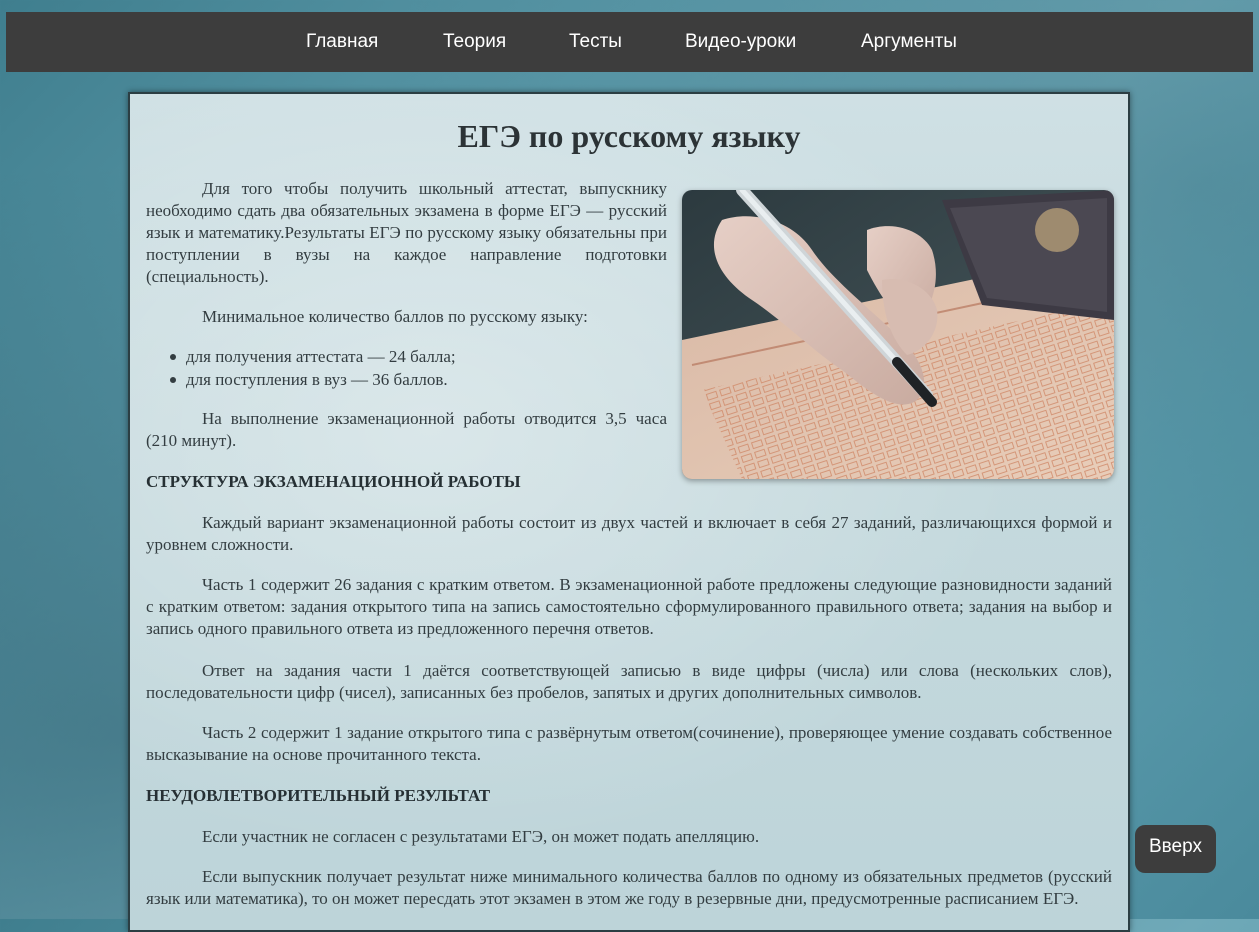 The image size is (1259, 932). I want to click on nav-item-video-lessons: Видео-уроки, so click(740, 42).